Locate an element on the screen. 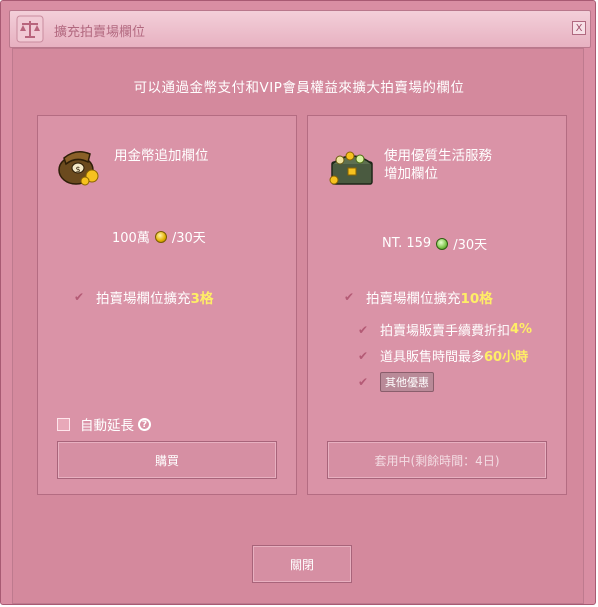  window-subtitle: 可以通過金幣支付和VIP會員權益來擴大拍賣場的欄位 is located at coordinates (299, 88).